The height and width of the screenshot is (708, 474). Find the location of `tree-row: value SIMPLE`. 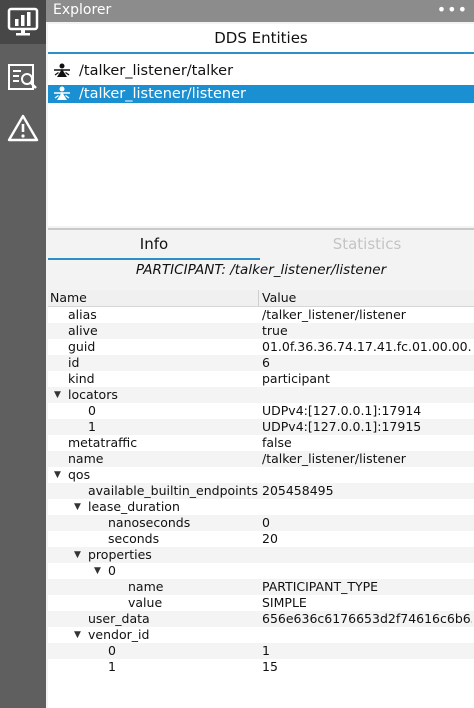

tree-row: value SIMPLE is located at coordinates (261, 603).